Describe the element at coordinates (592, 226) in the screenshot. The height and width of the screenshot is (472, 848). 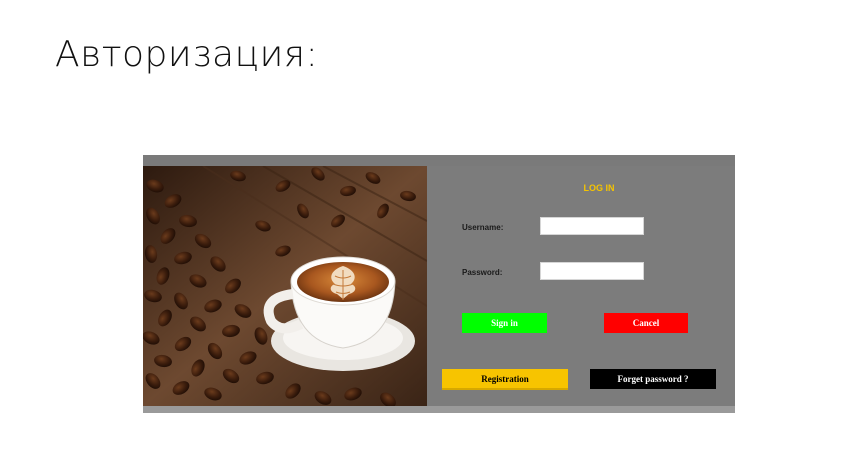
I see `username-input` at that location.